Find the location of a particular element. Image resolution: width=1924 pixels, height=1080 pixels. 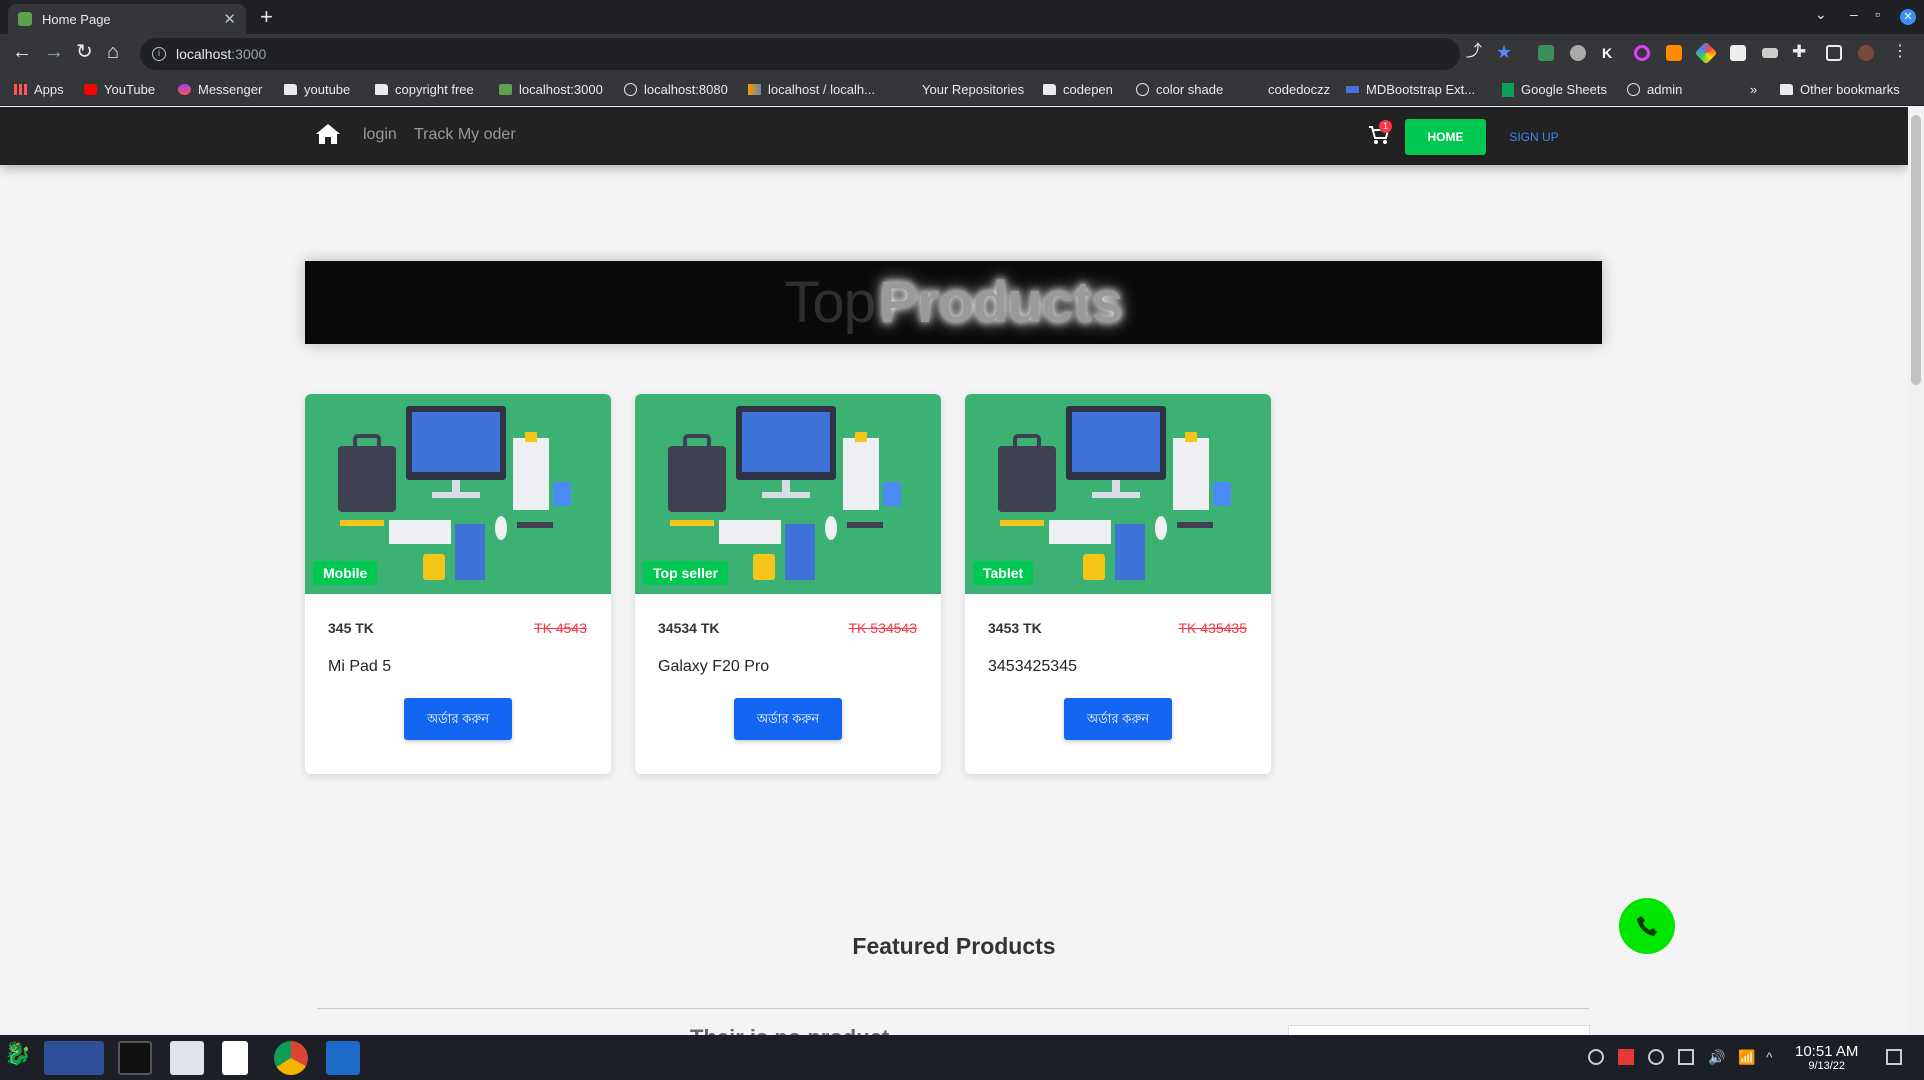

extension-palette-icon is located at coordinates (1706, 53).